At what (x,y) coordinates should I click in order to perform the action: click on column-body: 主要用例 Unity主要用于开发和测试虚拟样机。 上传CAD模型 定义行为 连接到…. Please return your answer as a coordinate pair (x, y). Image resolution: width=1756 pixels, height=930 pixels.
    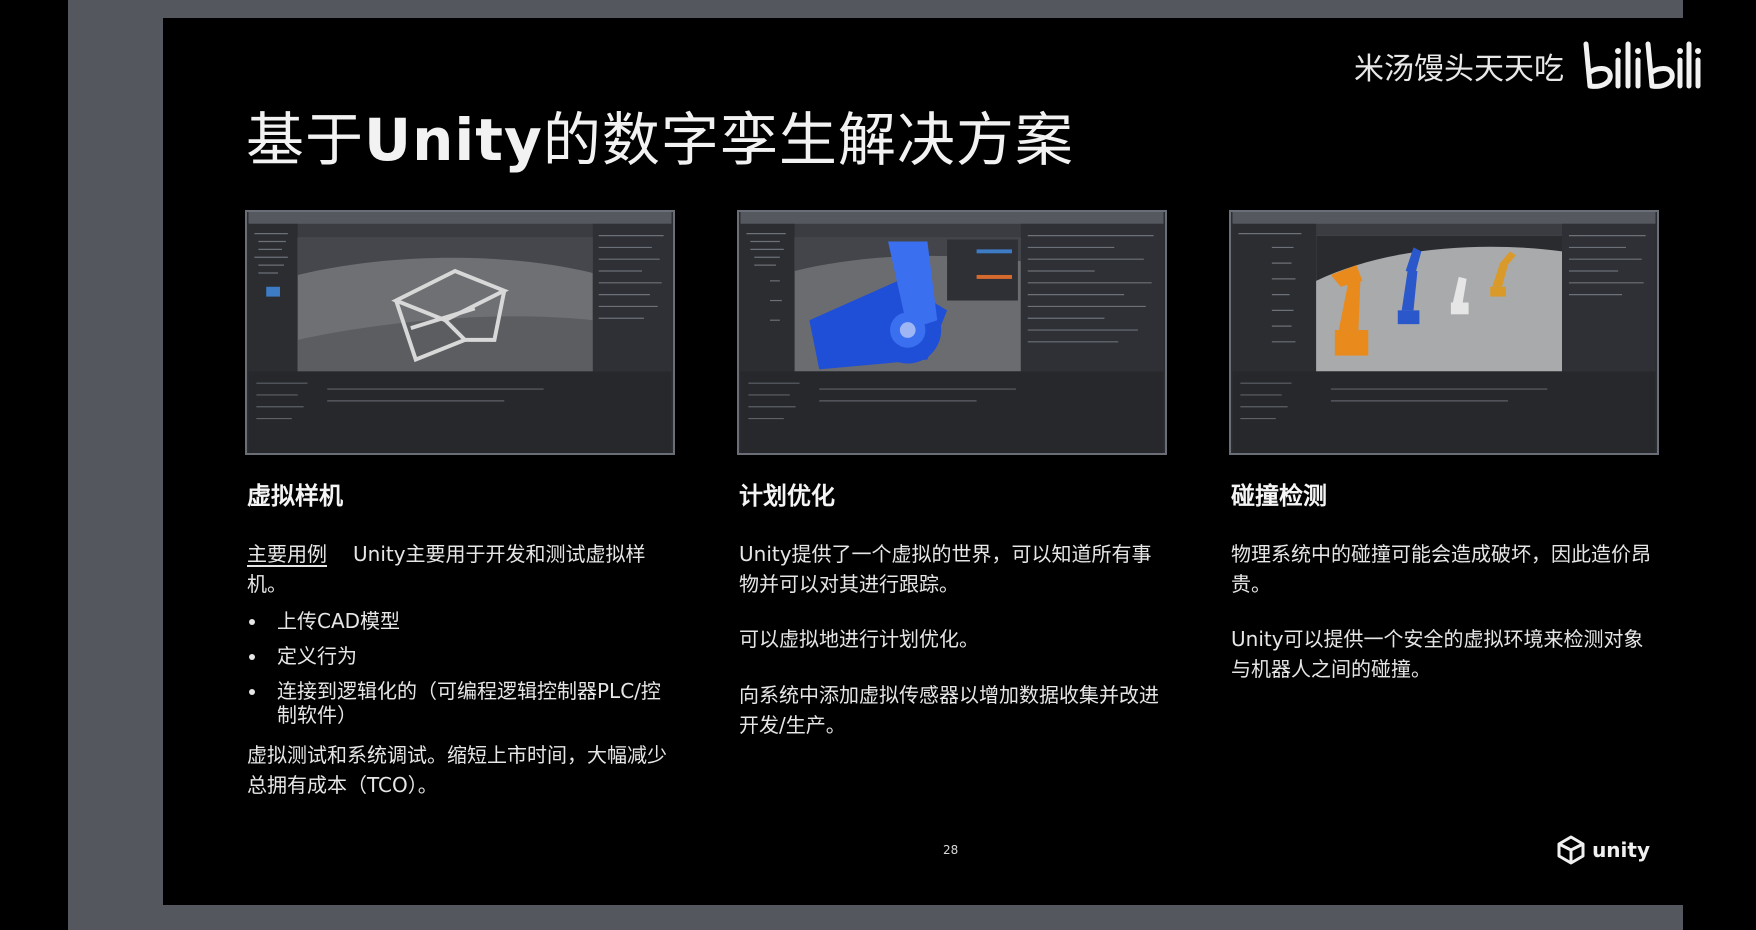
    Looking at the image, I should click on (461, 670).